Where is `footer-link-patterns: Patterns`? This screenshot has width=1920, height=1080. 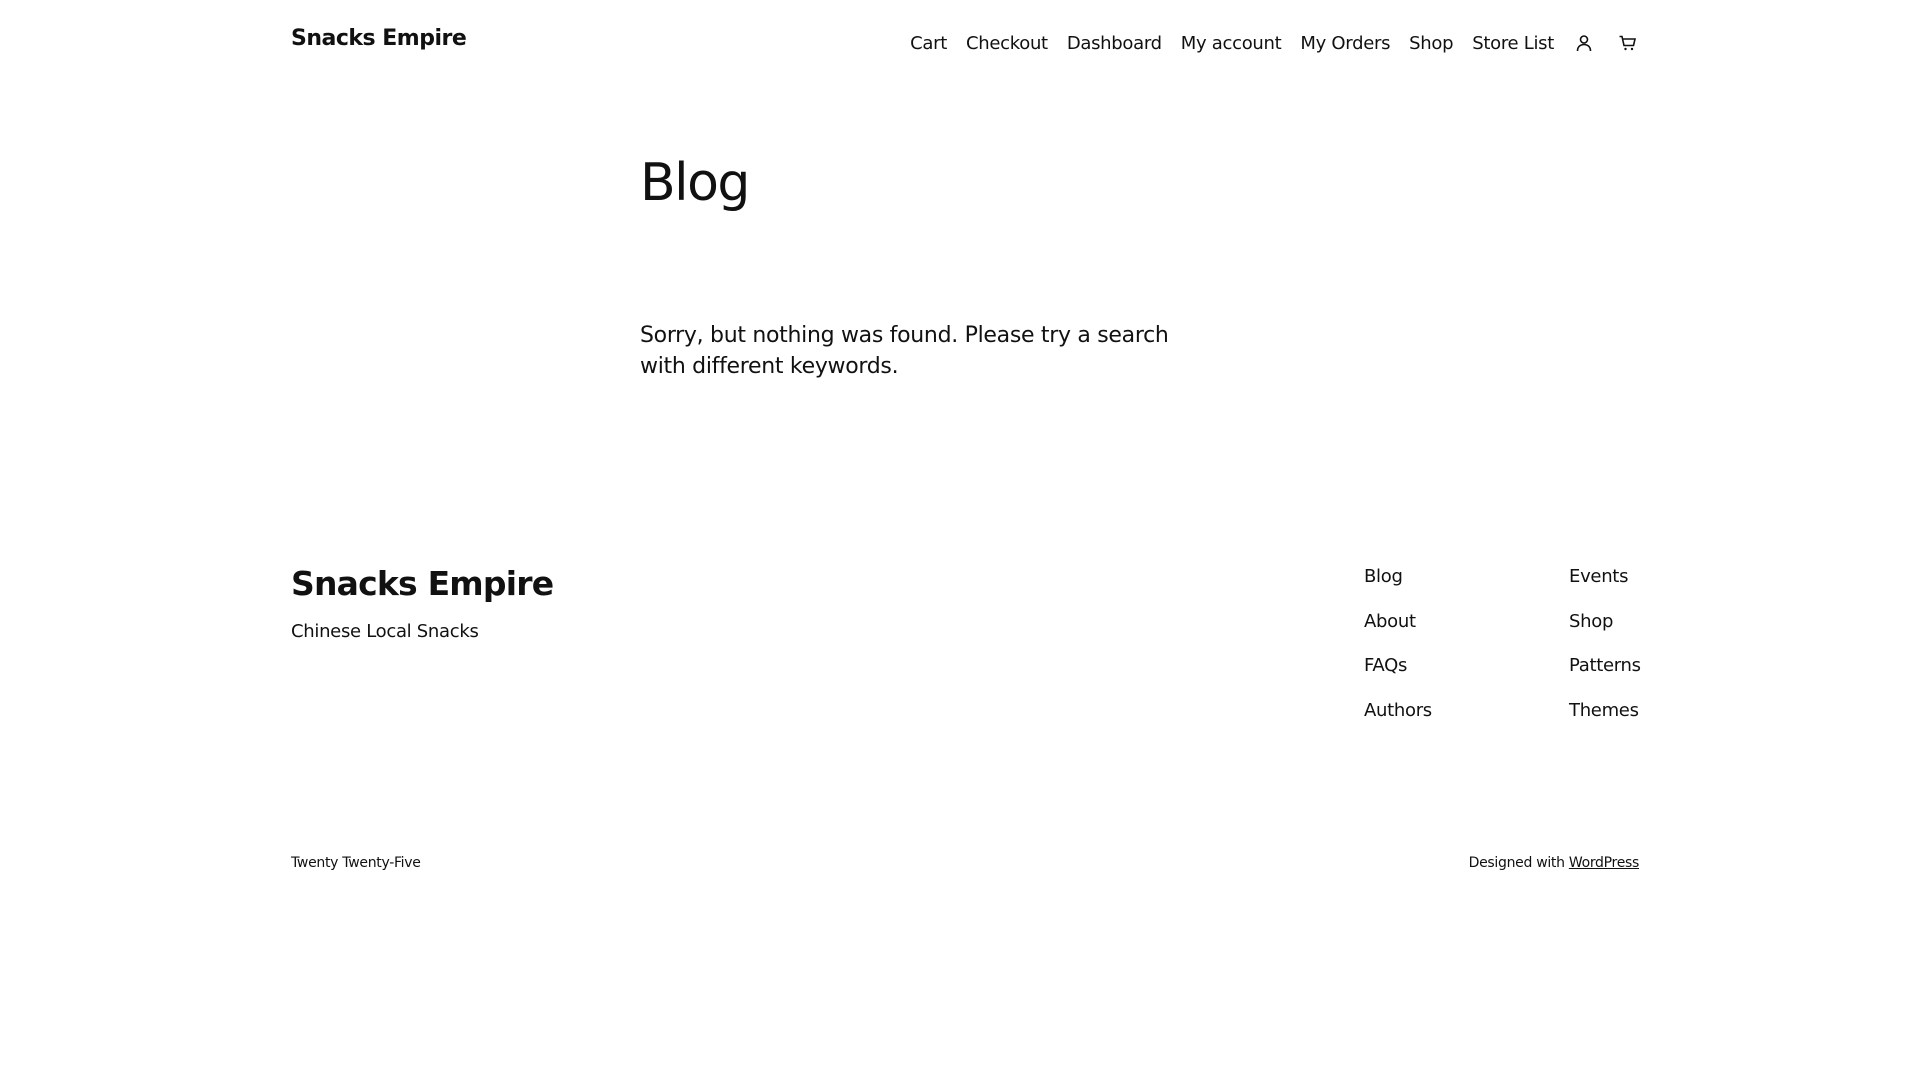
footer-link-patterns: Patterns is located at coordinates (1605, 666).